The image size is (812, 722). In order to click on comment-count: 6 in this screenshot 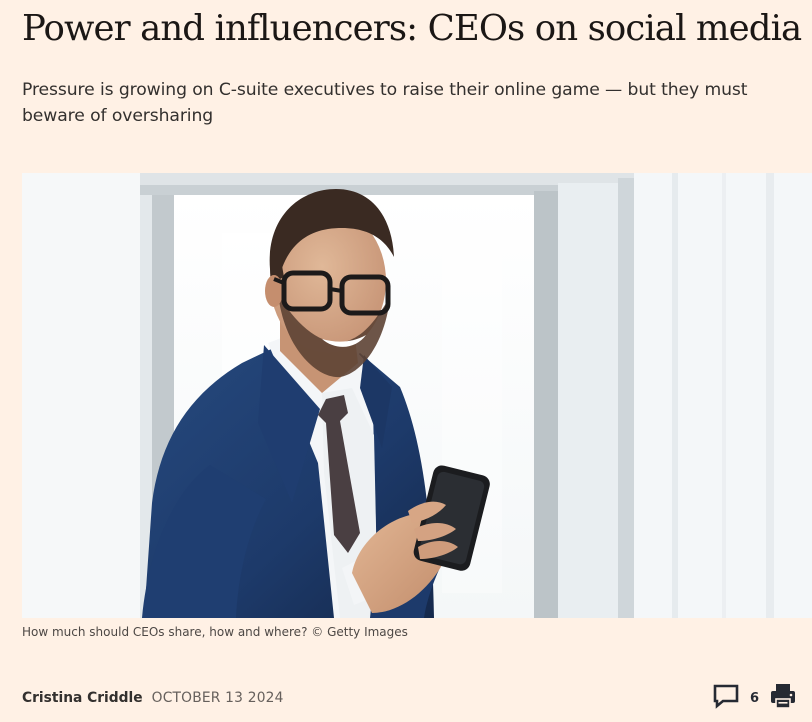, I will do `click(755, 698)`.